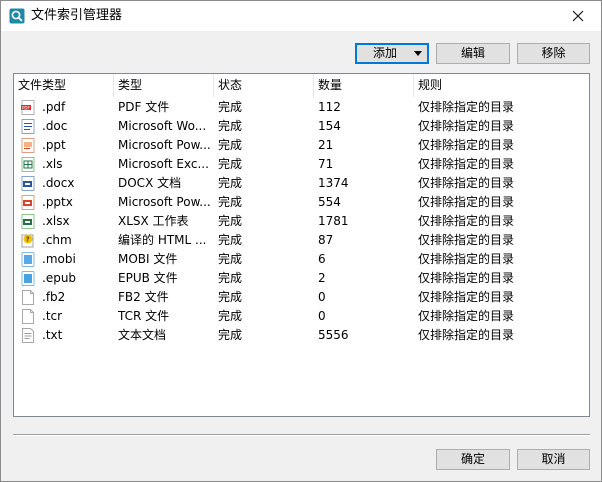  I want to click on list-header: 文件类型 类型 状态 数量 规则, so click(301, 85).